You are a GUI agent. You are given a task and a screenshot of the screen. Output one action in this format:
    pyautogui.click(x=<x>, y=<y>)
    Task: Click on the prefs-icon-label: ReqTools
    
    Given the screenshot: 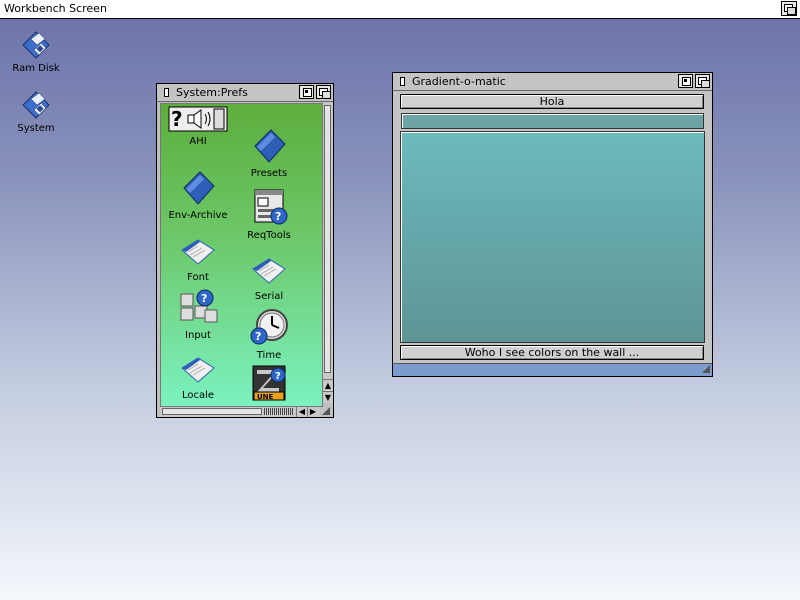 What is the action you would take?
    pyautogui.click(x=269, y=235)
    